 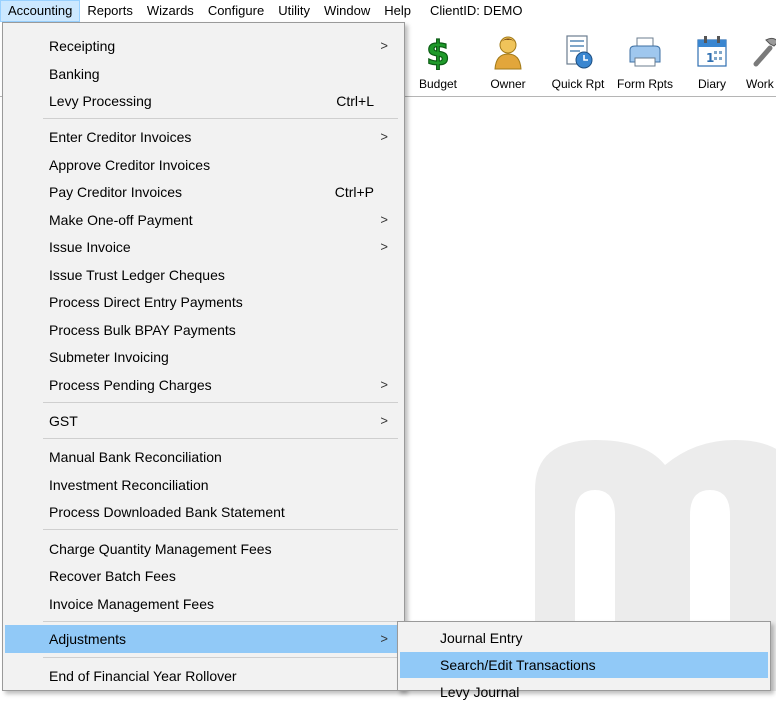 I want to click on report-clock-icon, so click(x=579, y=52).